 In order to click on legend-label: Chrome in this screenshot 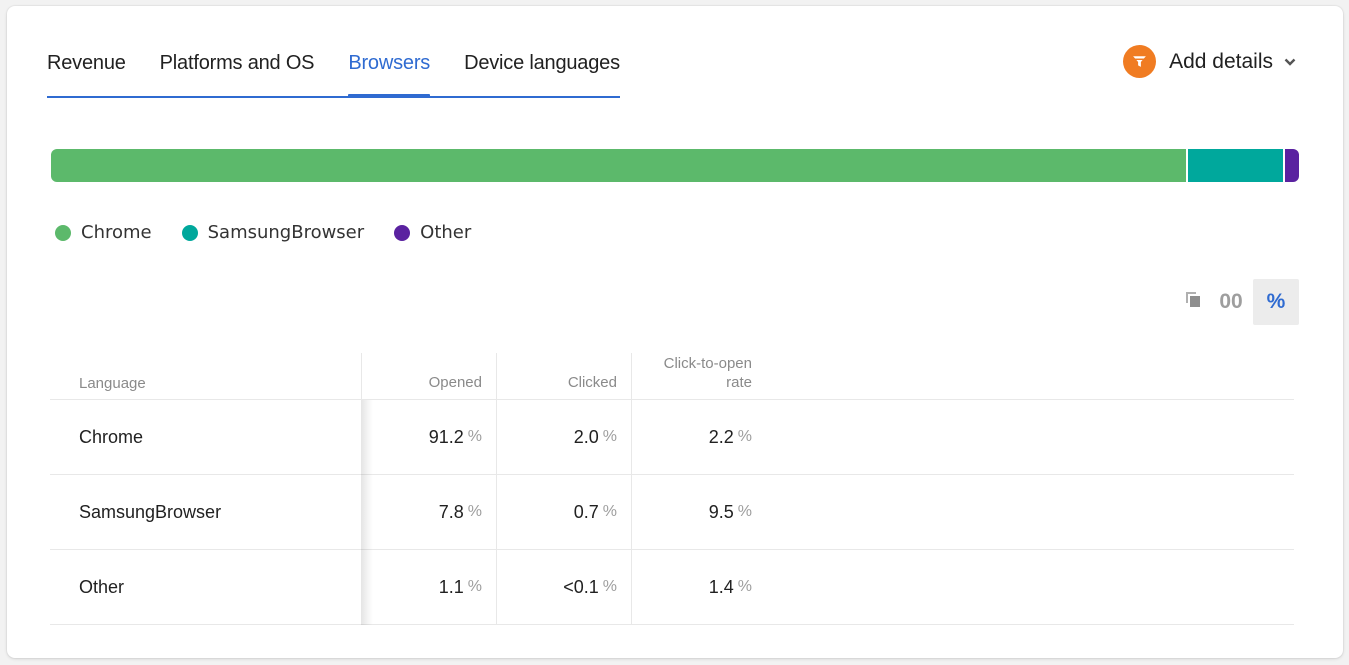, I will do `click(116, 232)`.